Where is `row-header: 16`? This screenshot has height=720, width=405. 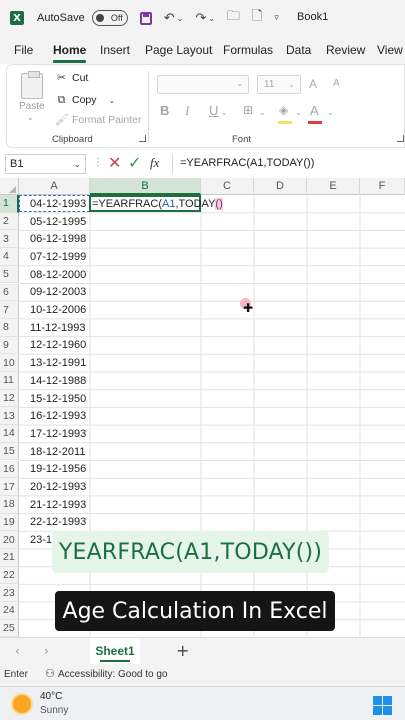 row-header: 16 is located at coordinates (9, 469).